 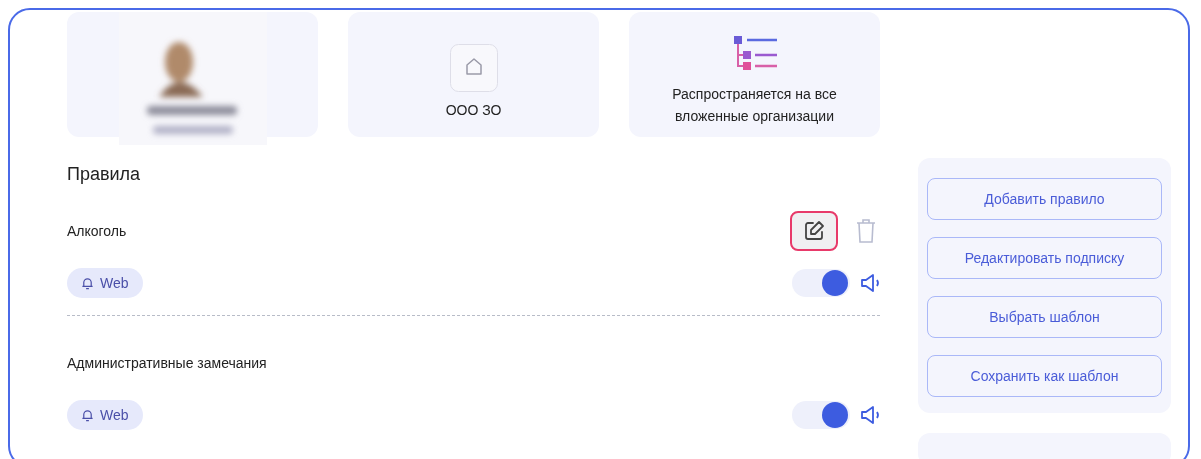 I want to click on section-title: Правила, so click(x=104, y=174).